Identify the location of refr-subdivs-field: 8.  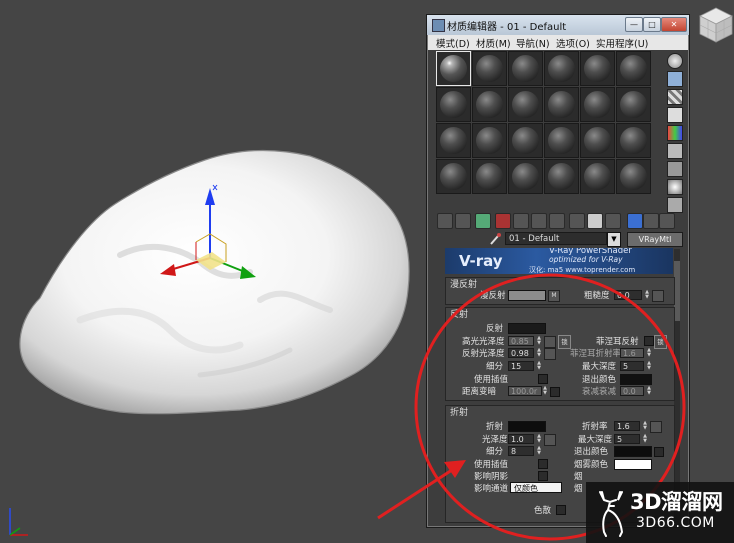
(521, 451).